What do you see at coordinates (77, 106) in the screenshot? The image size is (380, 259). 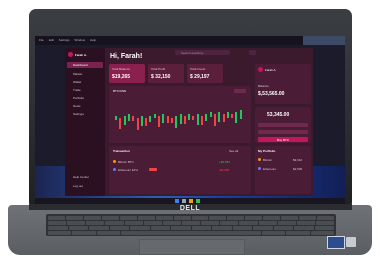 I see `sidebar-item-news: News` at bounding box center [77, 106].